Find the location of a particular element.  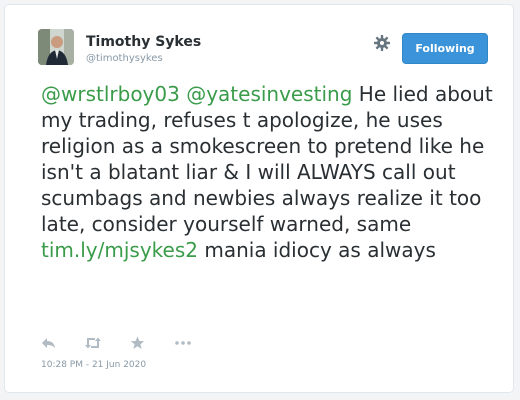

tweet-timestamp: 10:28 PM - 21 Jun 2020 is located at coordinates (93, 365).